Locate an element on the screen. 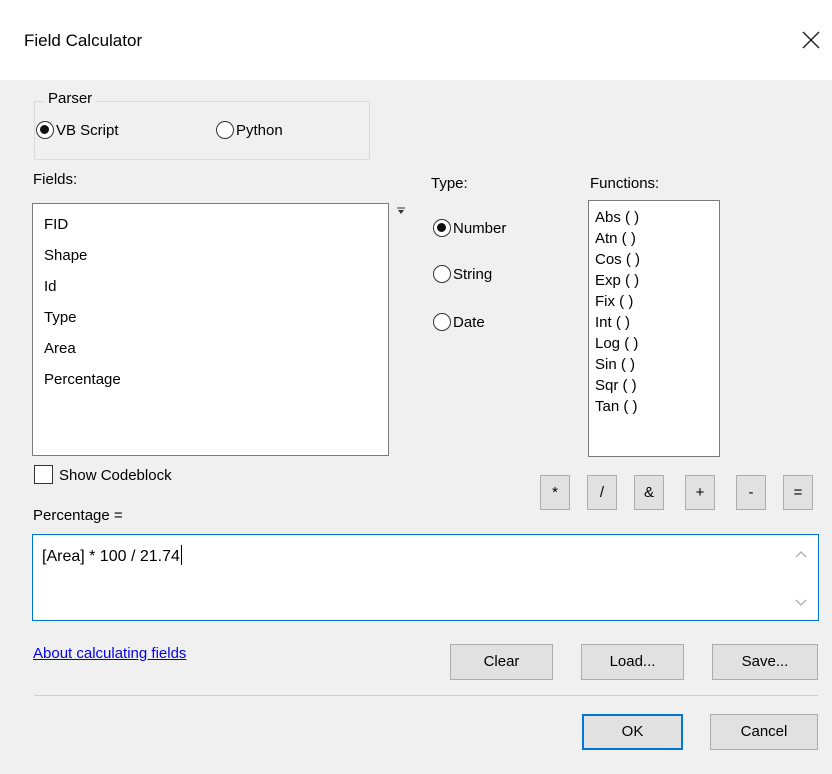 Image resolution: width=832 pixels, height=774 pixels. field-item-type: Type is located at coordinates (60, 317).